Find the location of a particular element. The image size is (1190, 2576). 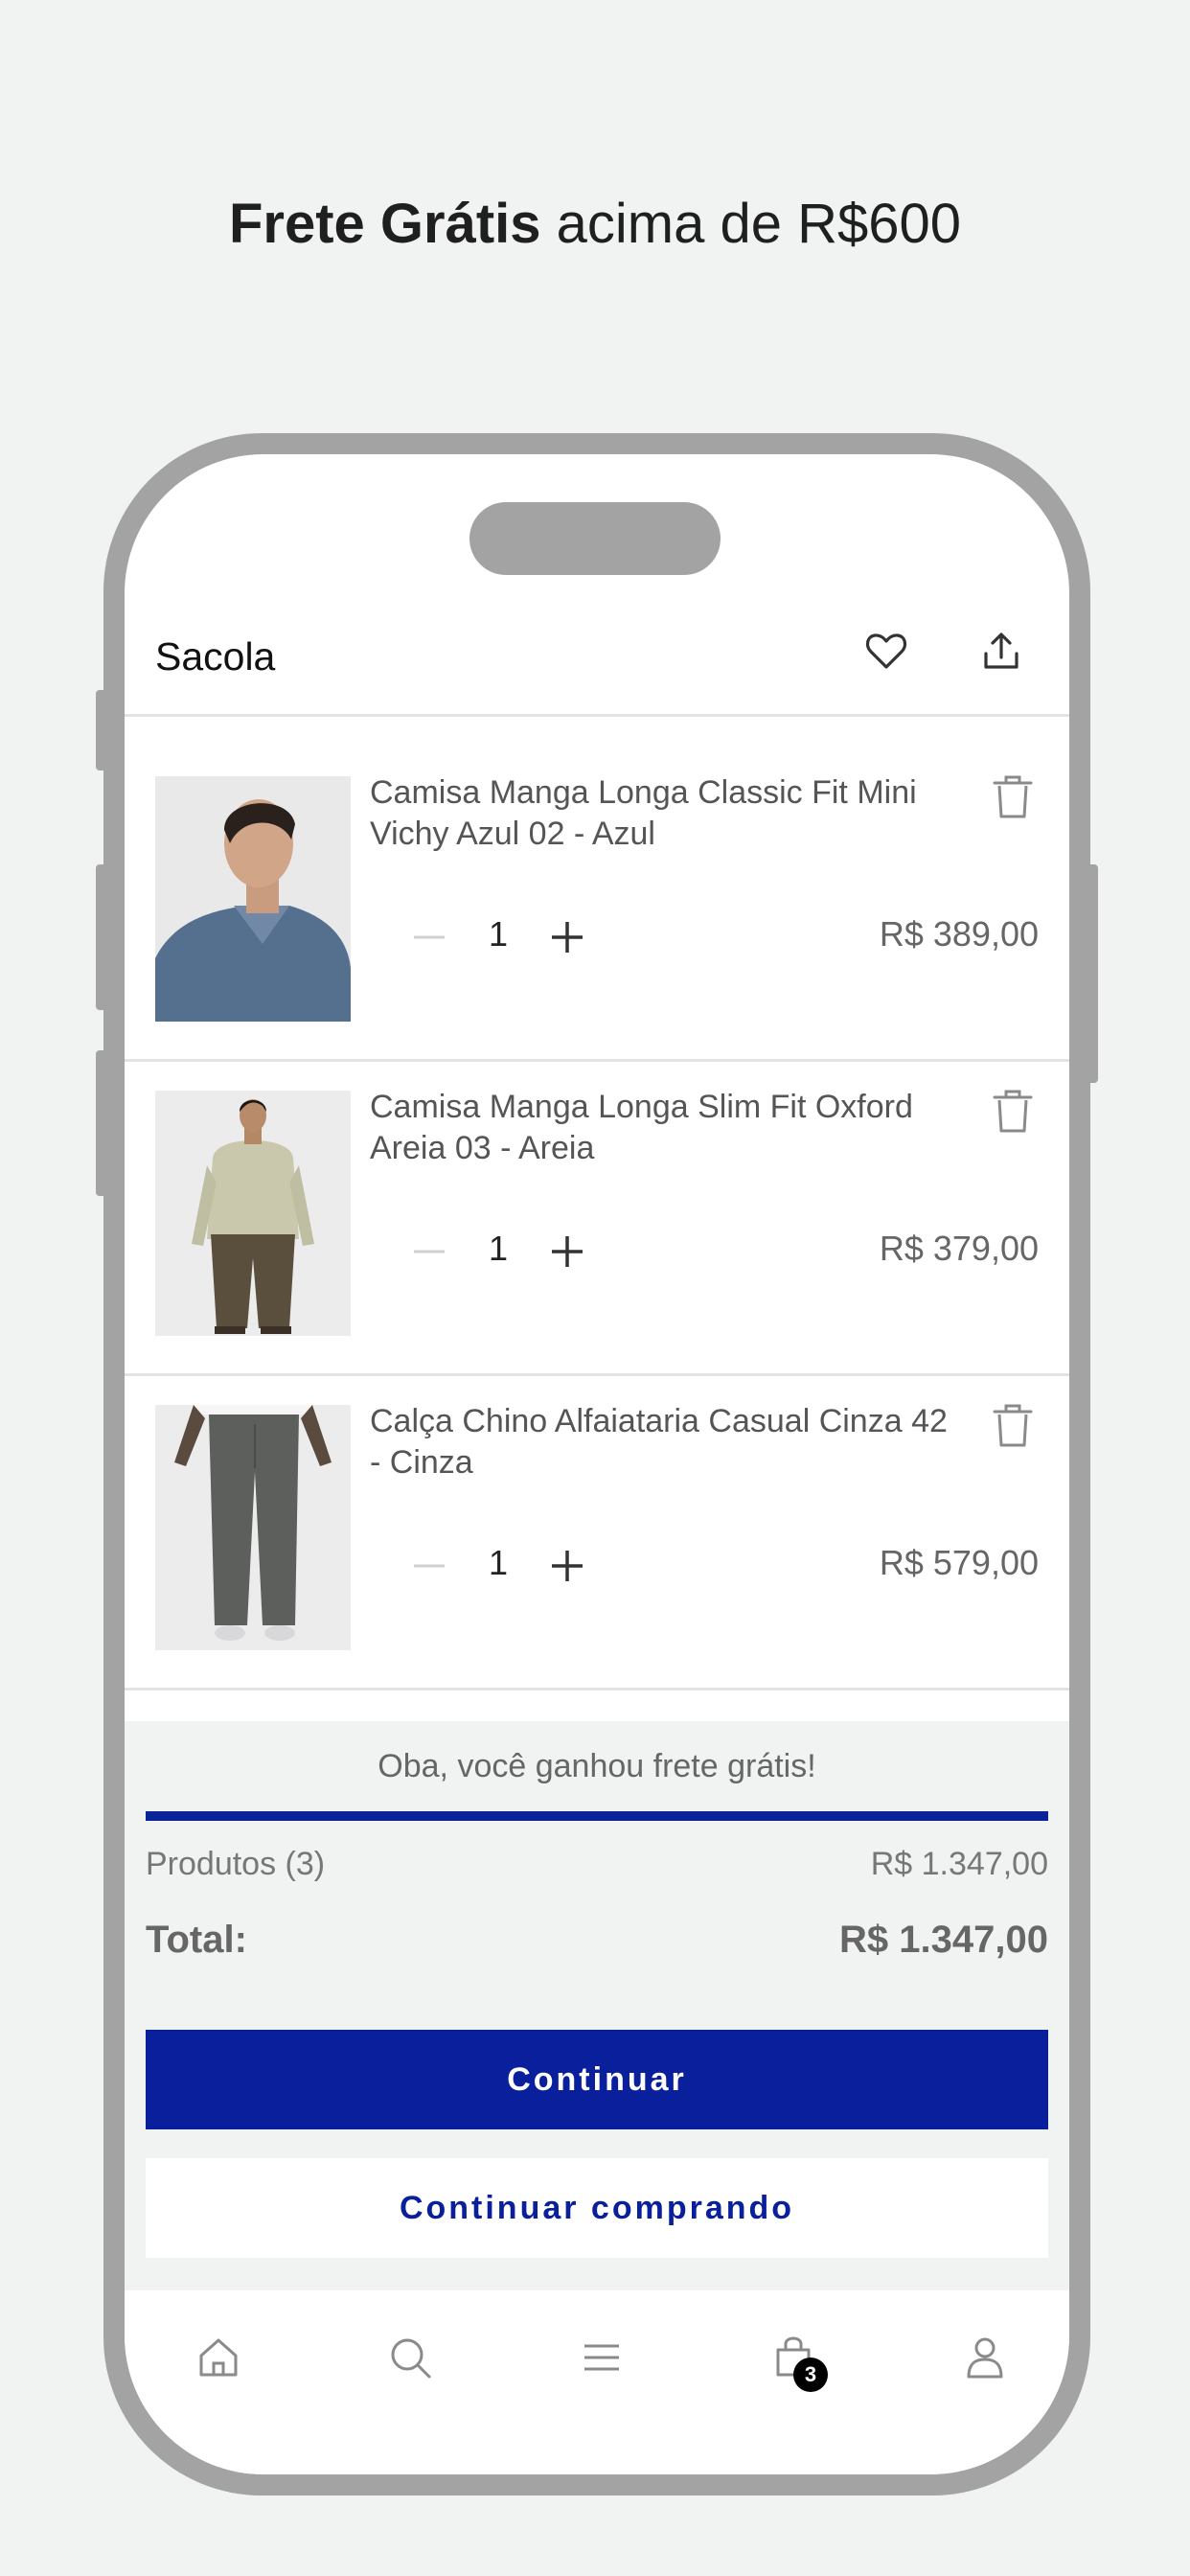

total-value: R$ 1.347,00 is located at coordinates (944, 1940).